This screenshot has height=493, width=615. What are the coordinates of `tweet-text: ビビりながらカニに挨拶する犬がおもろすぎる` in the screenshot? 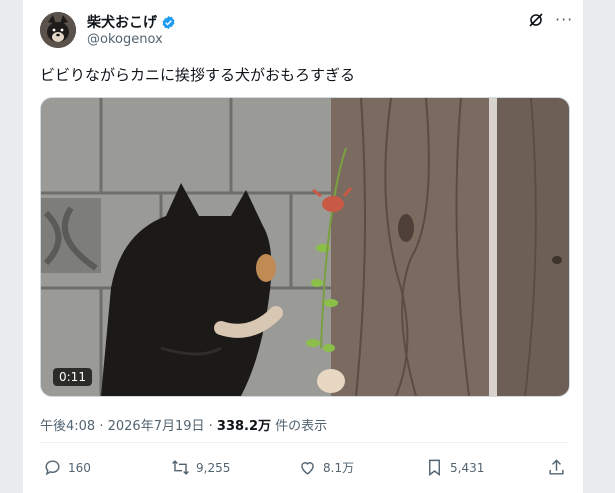 It's located at (198, 75).